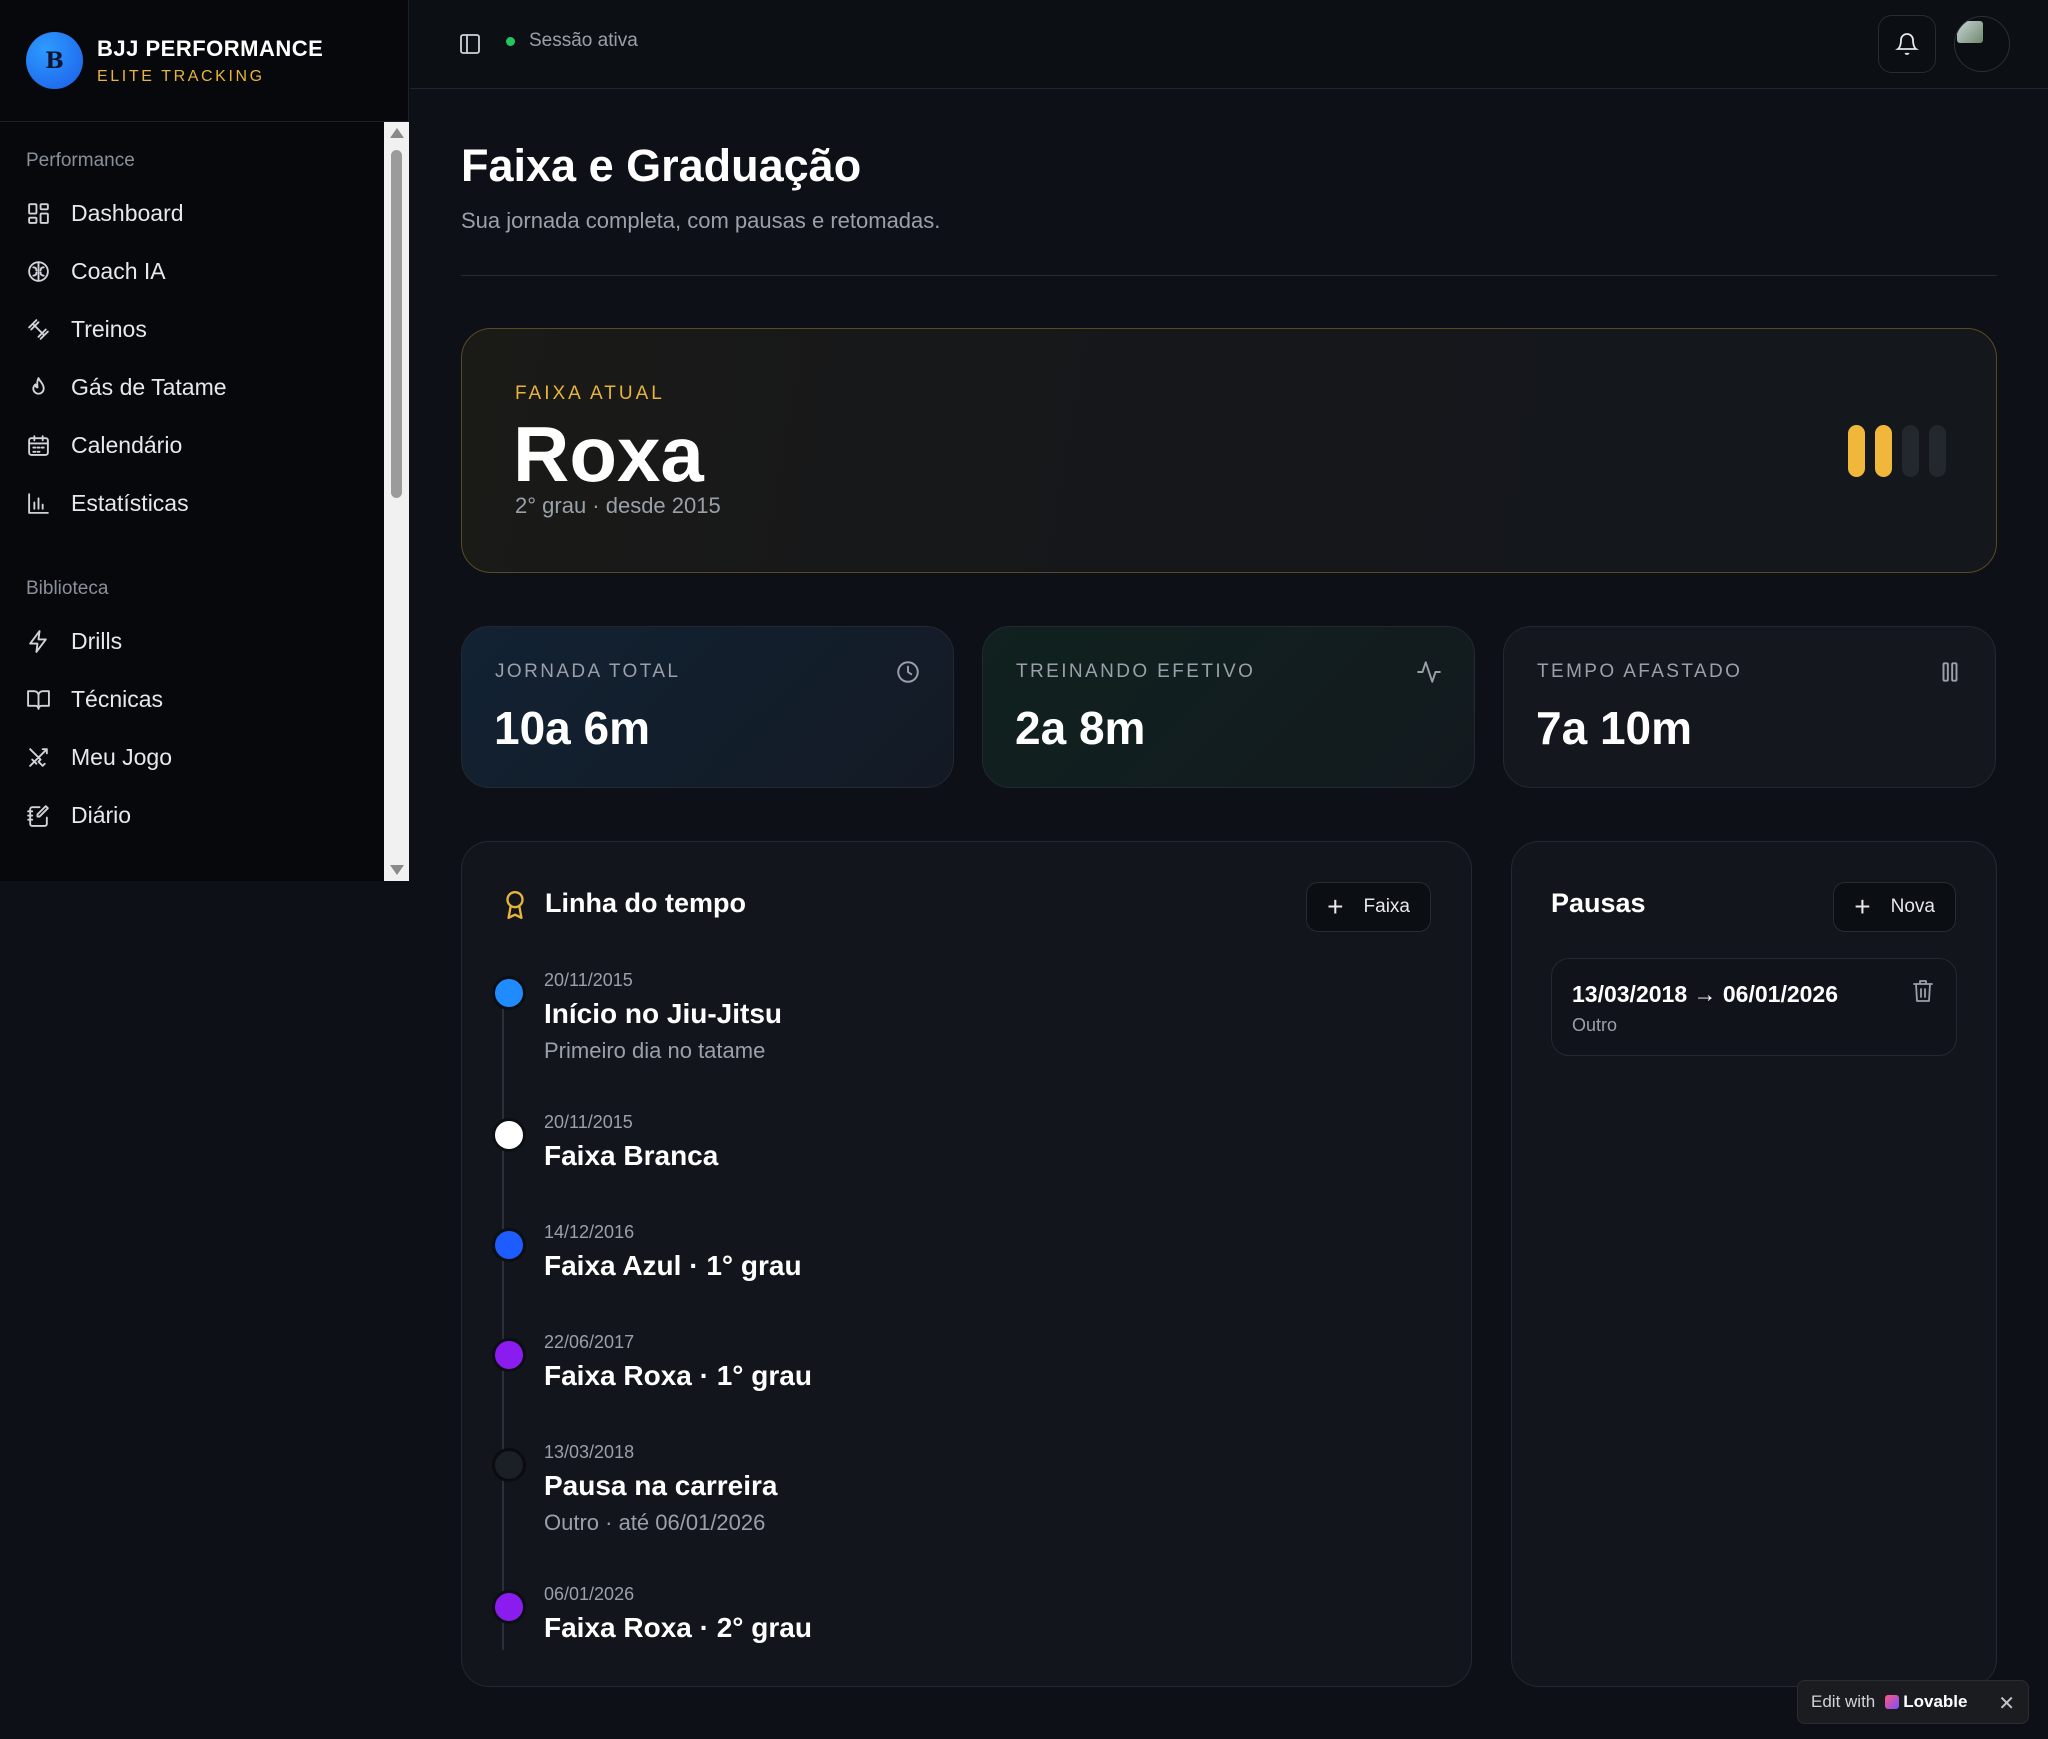  I want to click on brand-title: BJJ PERFORMANCE, so click(210, 48).